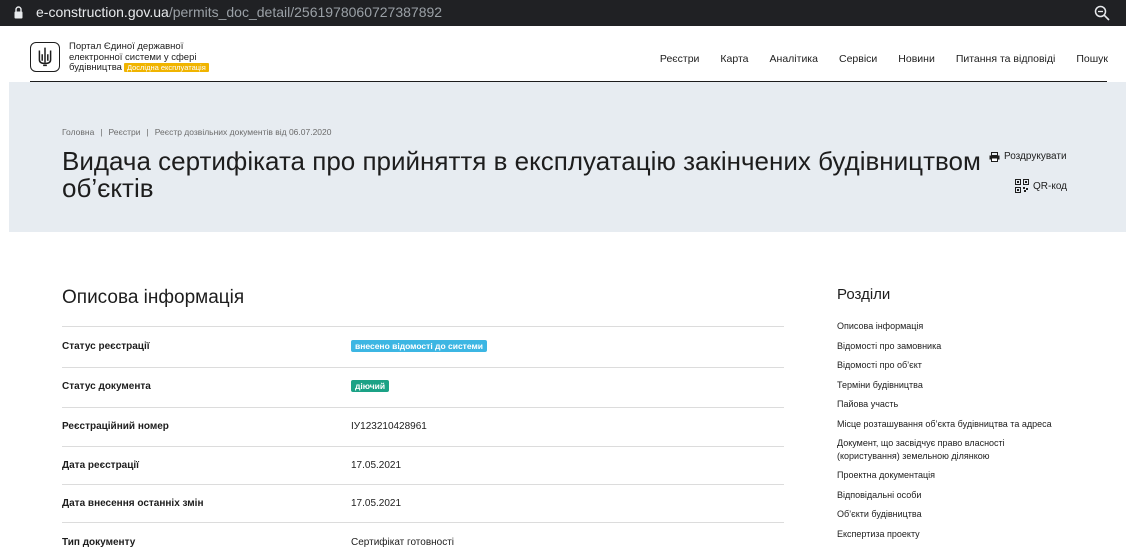  I want to click on sidebar-item-customer: Відомості про замовника, so click(962, 346).